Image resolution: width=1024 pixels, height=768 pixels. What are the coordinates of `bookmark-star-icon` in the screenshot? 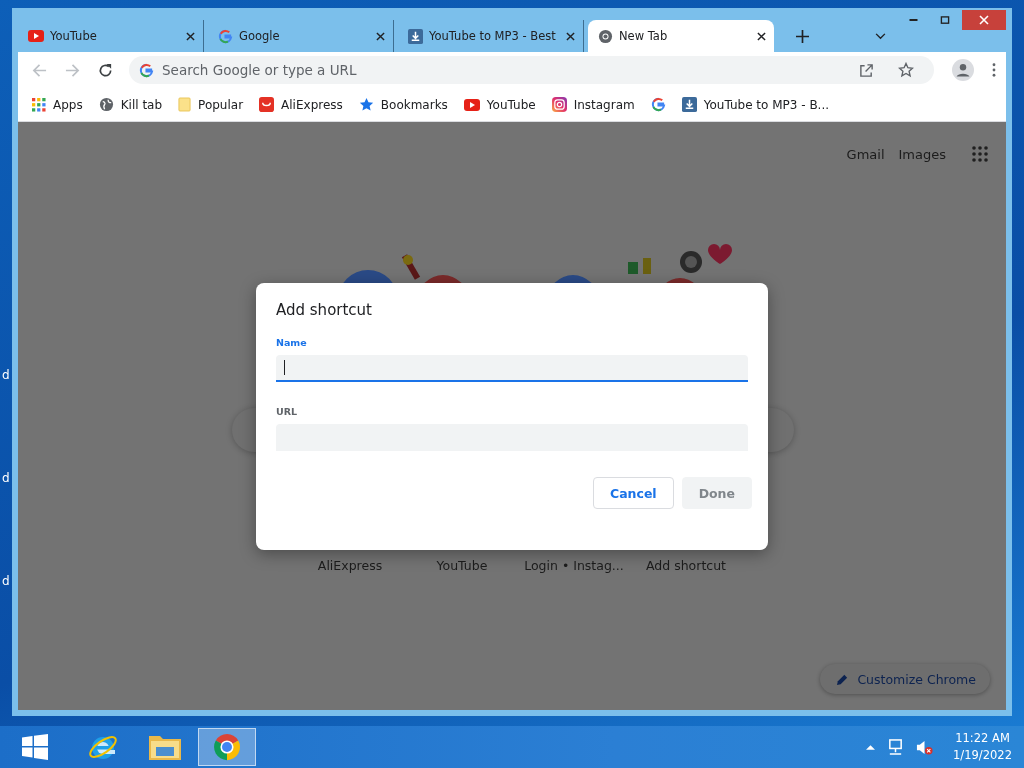 It's located at (906, 70).